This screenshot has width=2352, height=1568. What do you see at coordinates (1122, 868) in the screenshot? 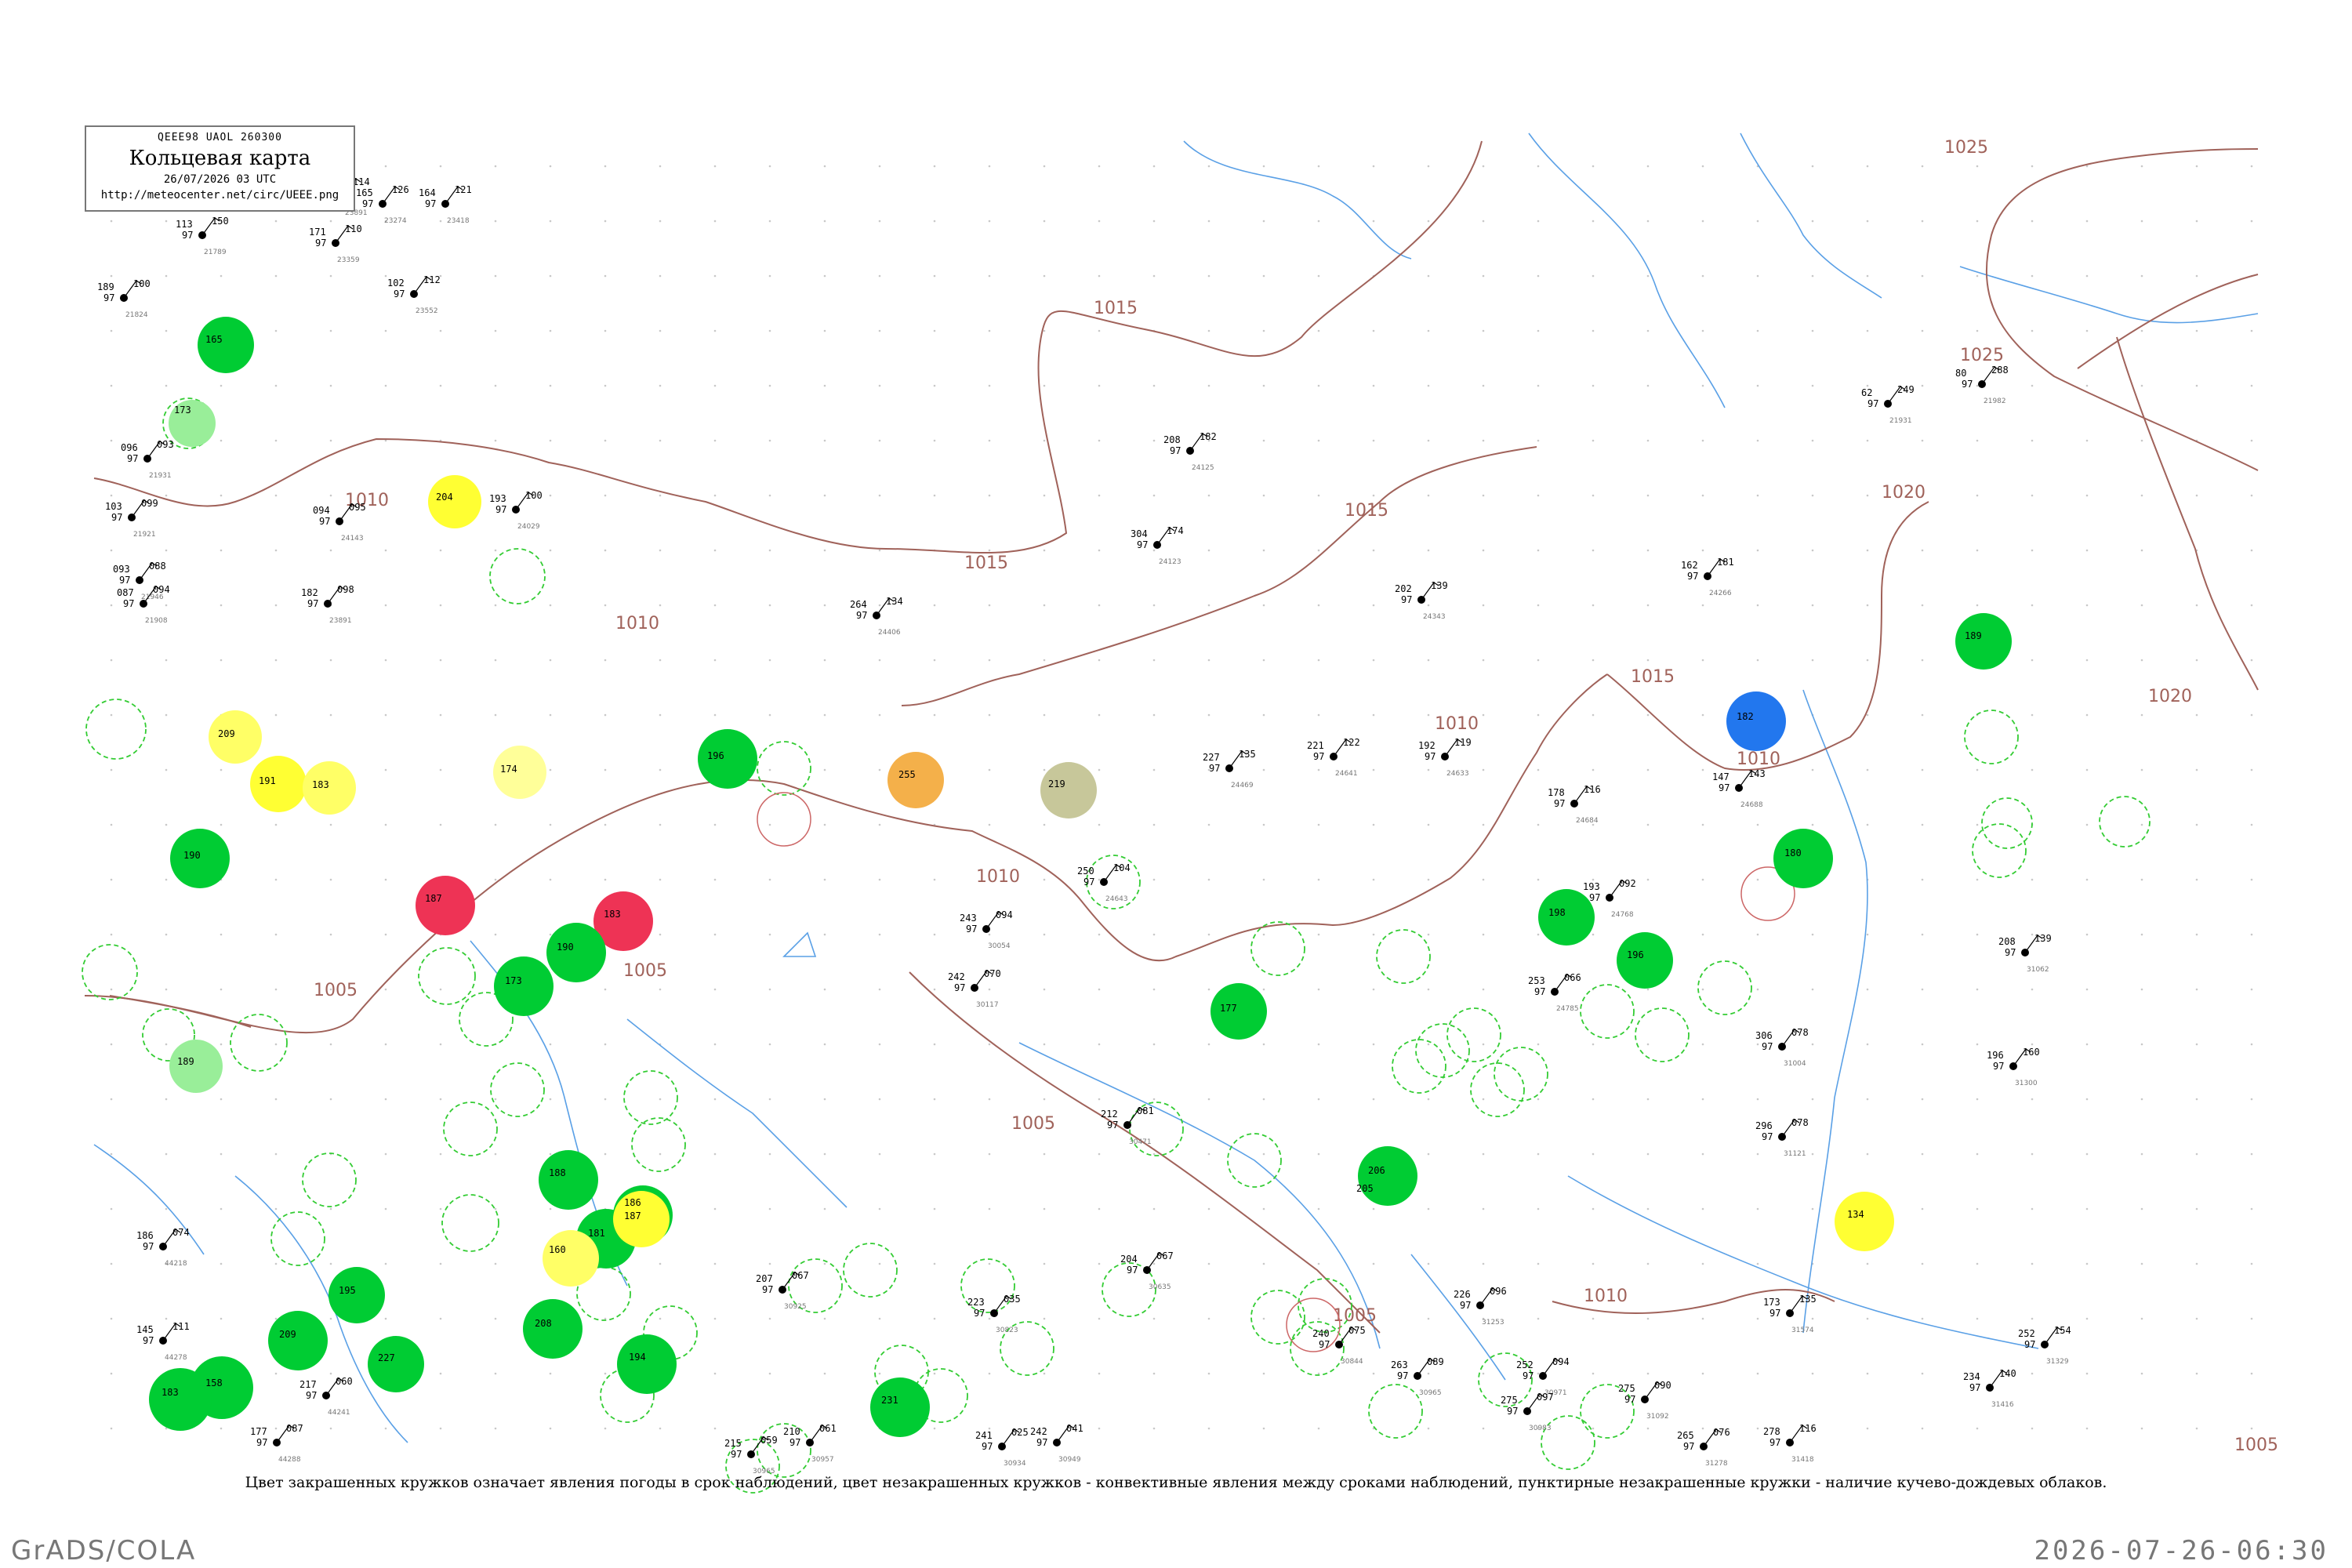
I see `station-pressure: 104` at bounding box center [1122, 868].